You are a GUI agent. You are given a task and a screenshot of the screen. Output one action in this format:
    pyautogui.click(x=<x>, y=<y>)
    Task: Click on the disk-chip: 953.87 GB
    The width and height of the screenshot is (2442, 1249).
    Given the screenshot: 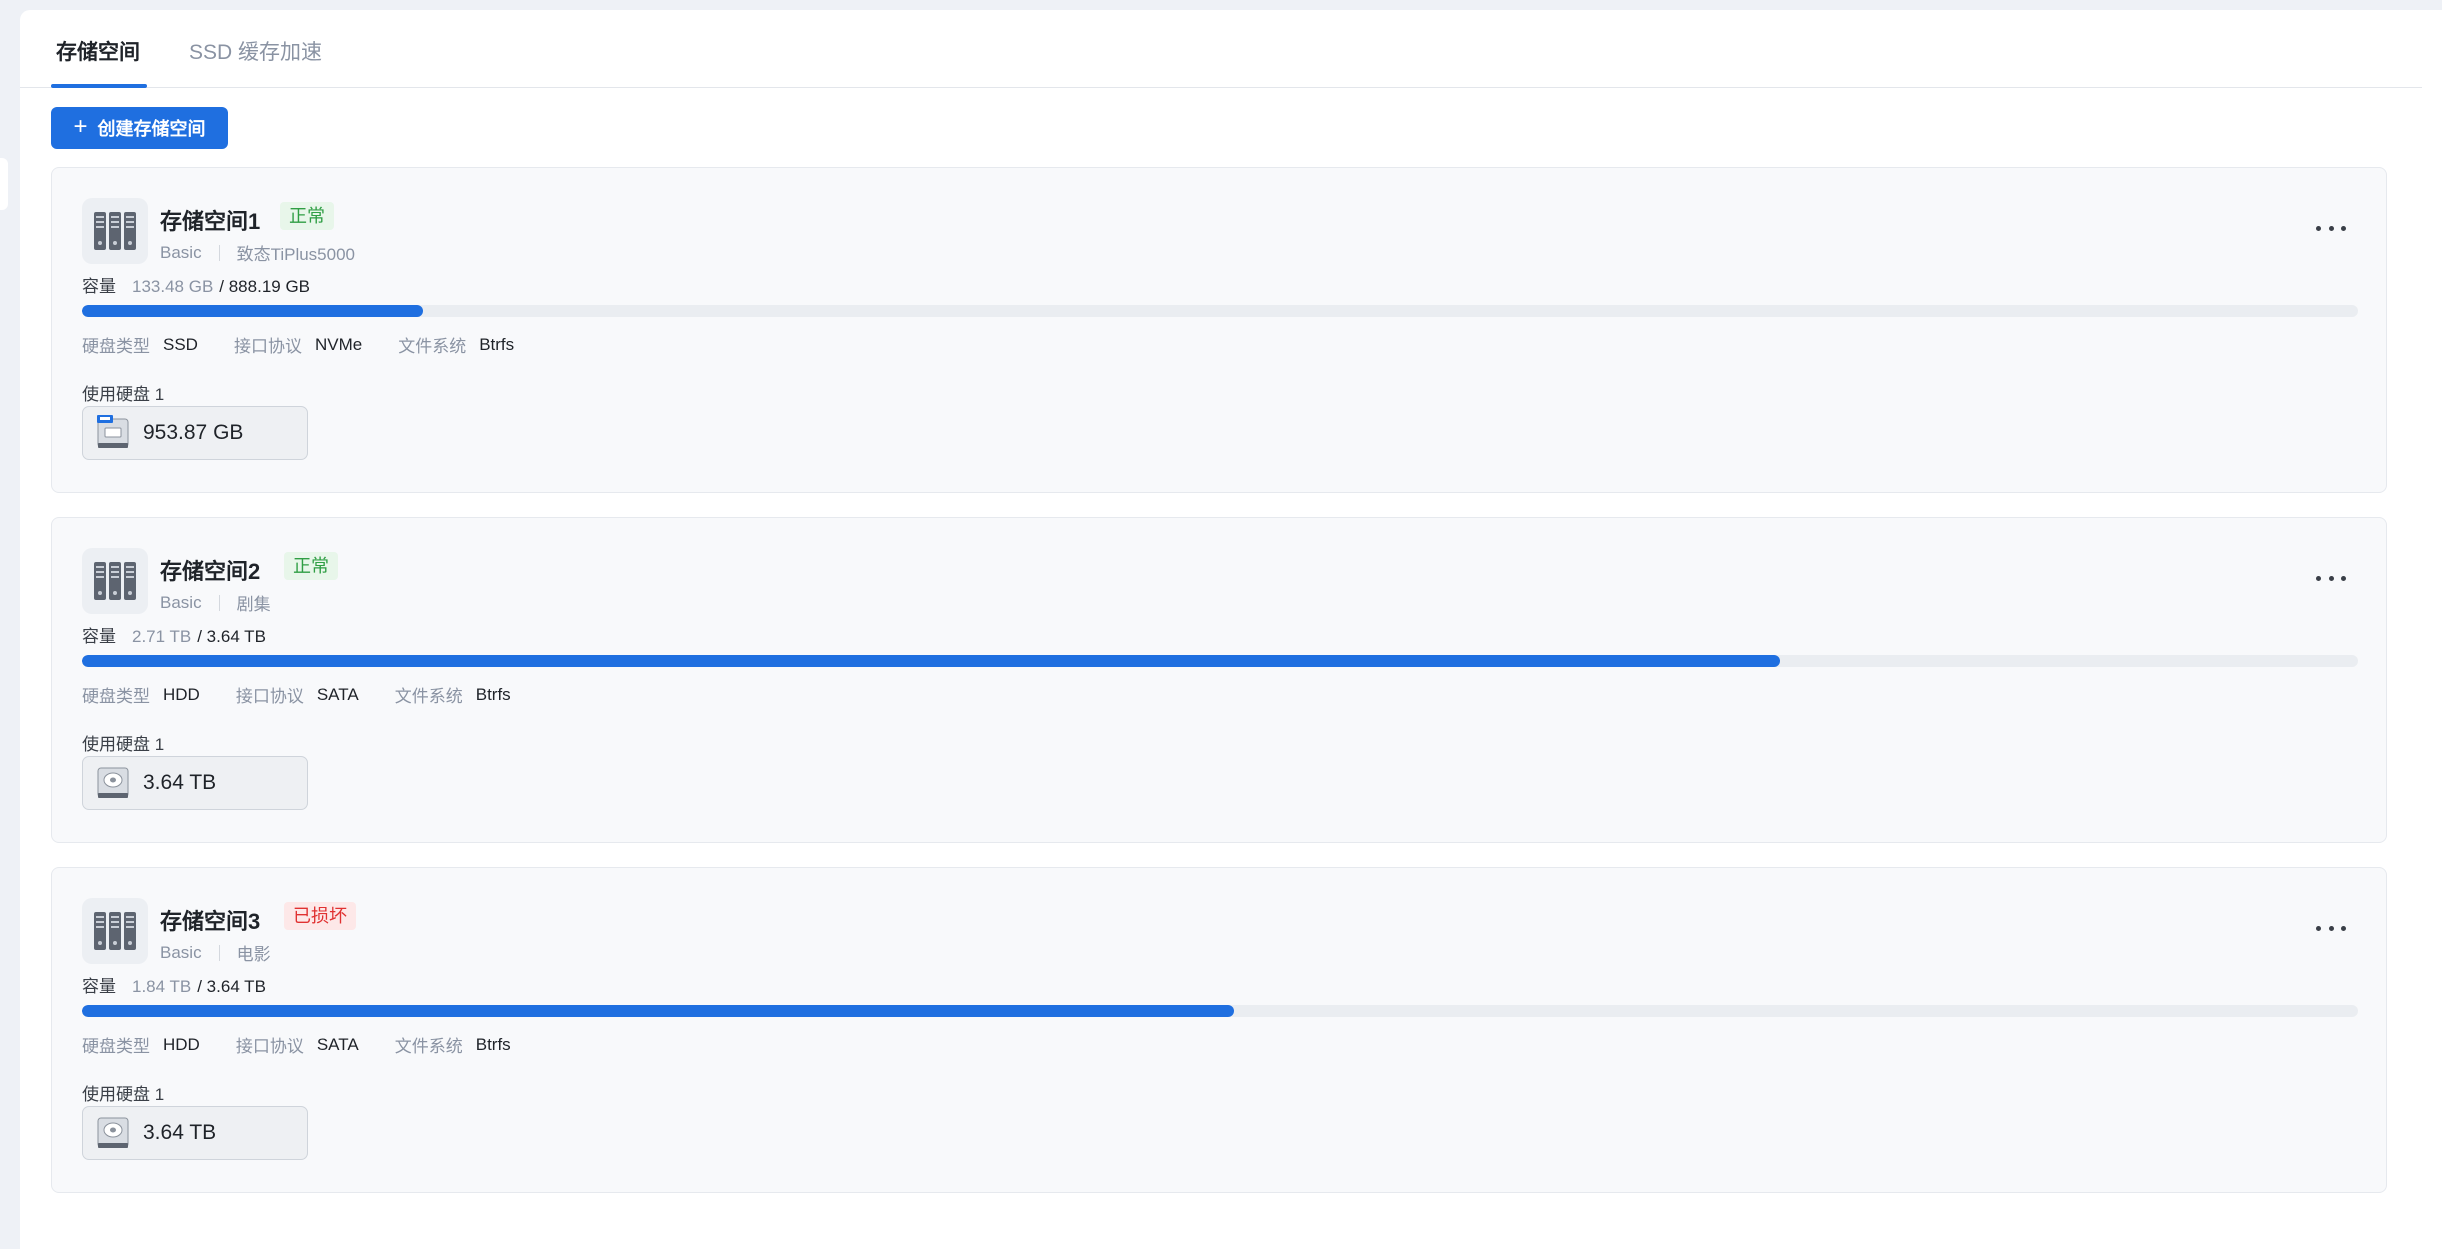 What is the action you would take?
    pyautogui.click(x=195, y=433)
    